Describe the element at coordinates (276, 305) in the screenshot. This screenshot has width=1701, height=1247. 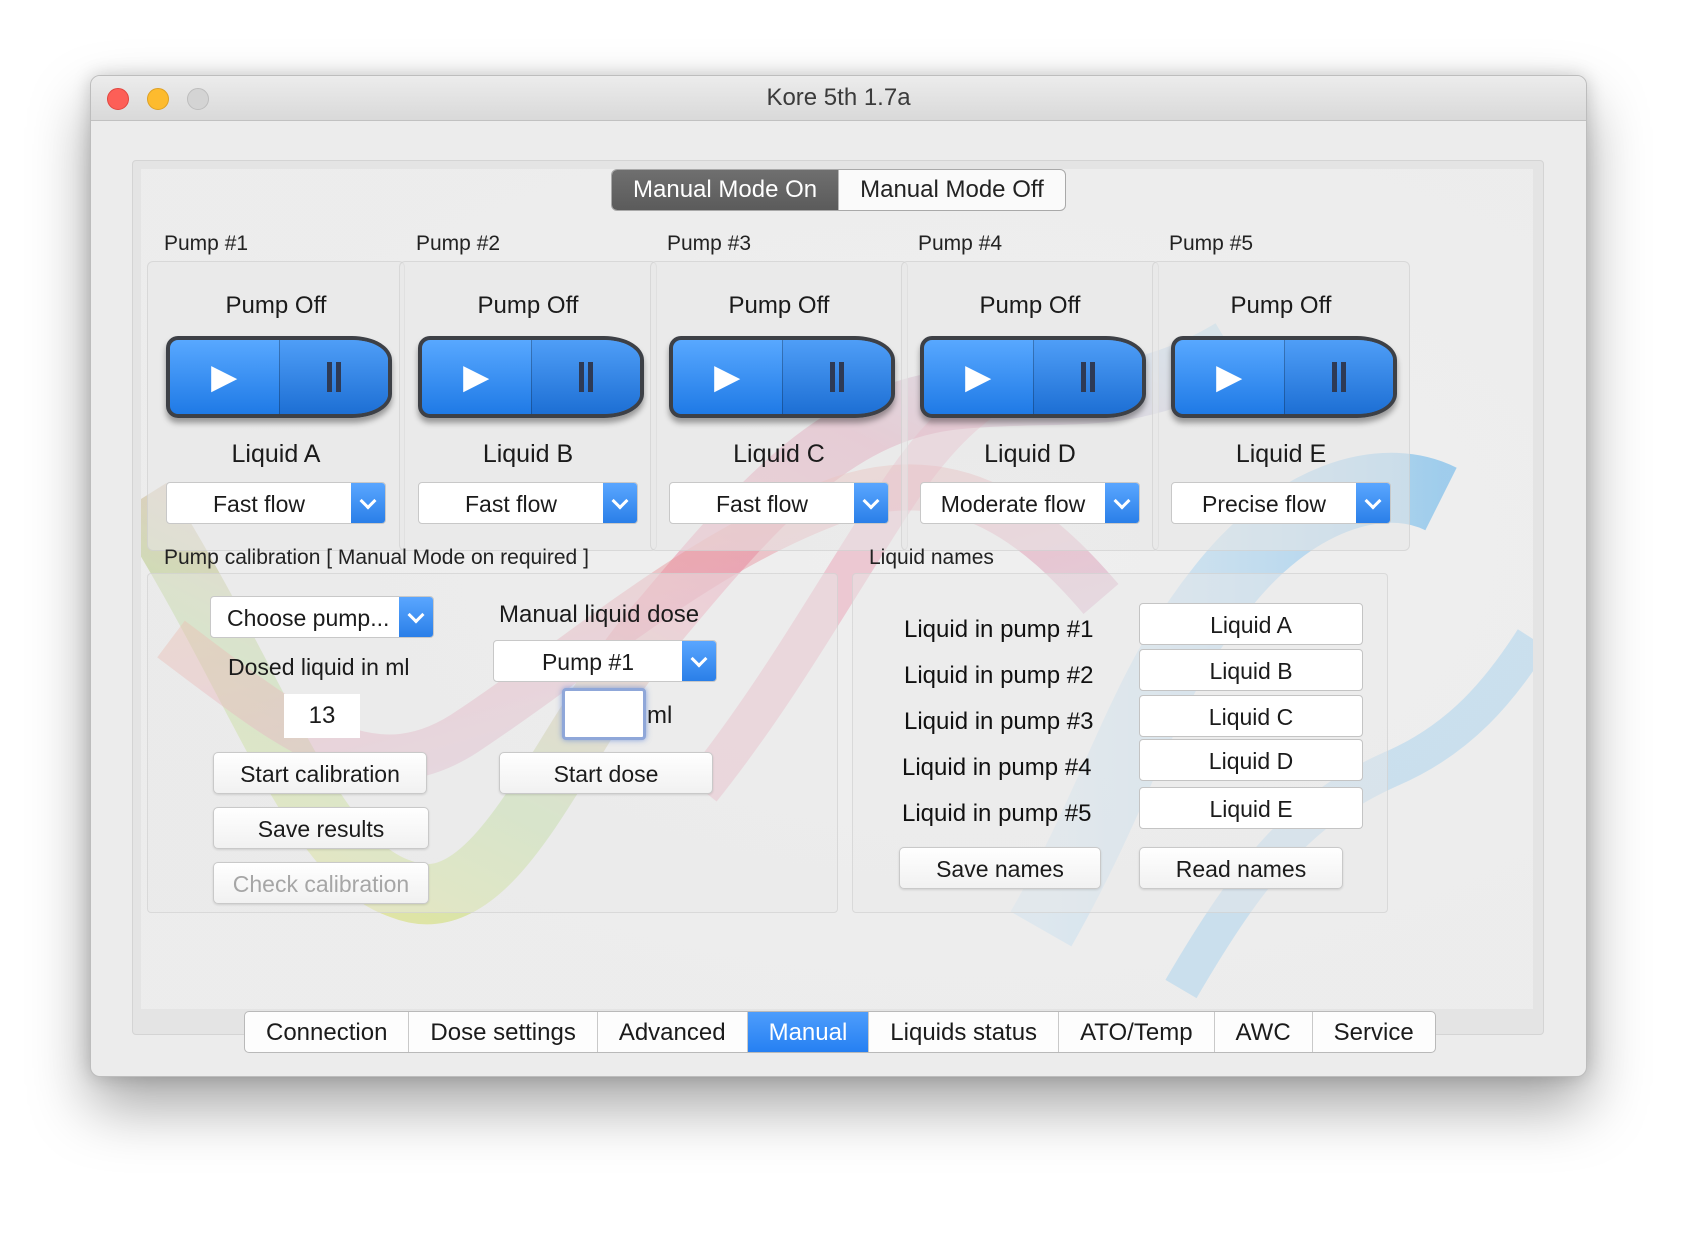
I see `pump-1-status: Pump Off` at that location.